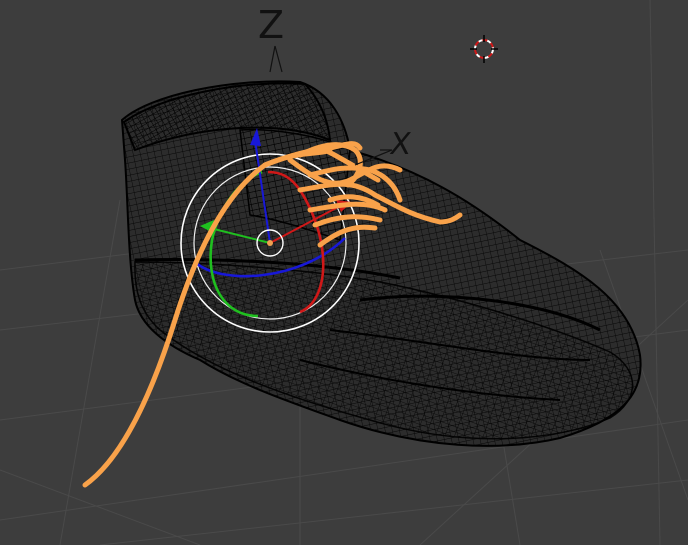  Describe the element at coordinates (669, 272) in the screenshot. I see `viewport-right-edge` at that location.